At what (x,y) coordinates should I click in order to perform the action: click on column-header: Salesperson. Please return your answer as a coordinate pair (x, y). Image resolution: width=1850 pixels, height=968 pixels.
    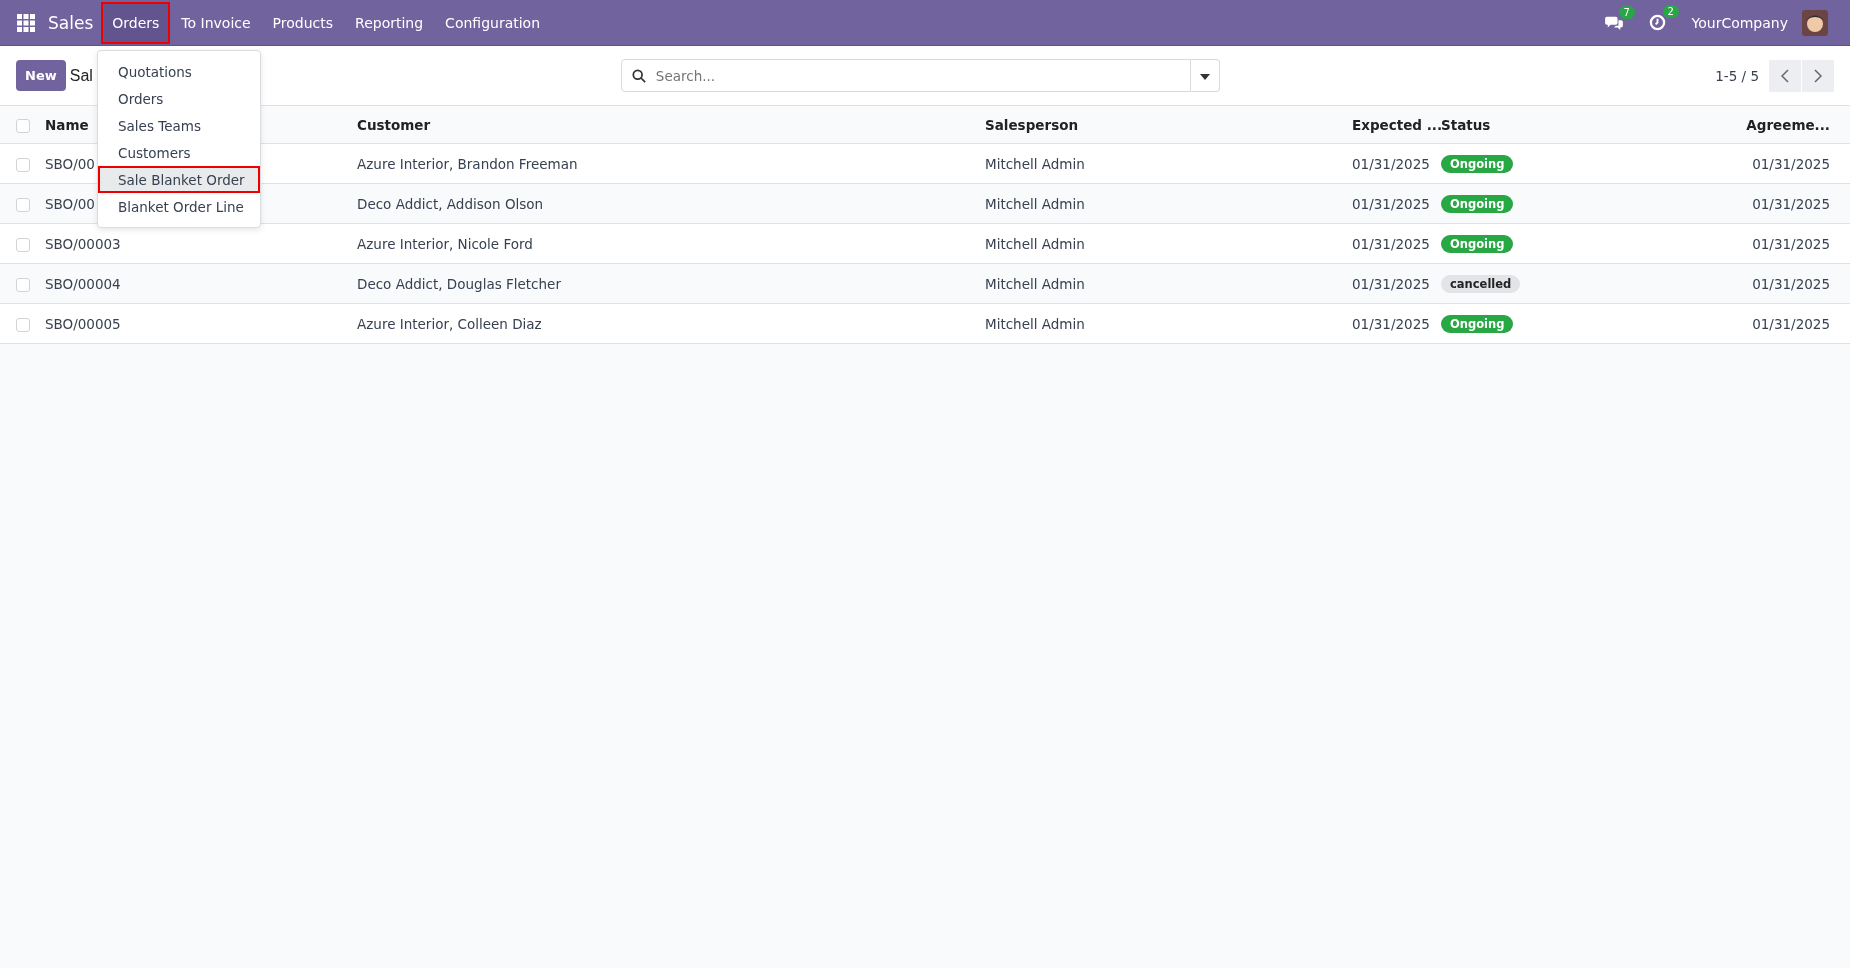
    Looking at the image, I should click on (1032, 124).